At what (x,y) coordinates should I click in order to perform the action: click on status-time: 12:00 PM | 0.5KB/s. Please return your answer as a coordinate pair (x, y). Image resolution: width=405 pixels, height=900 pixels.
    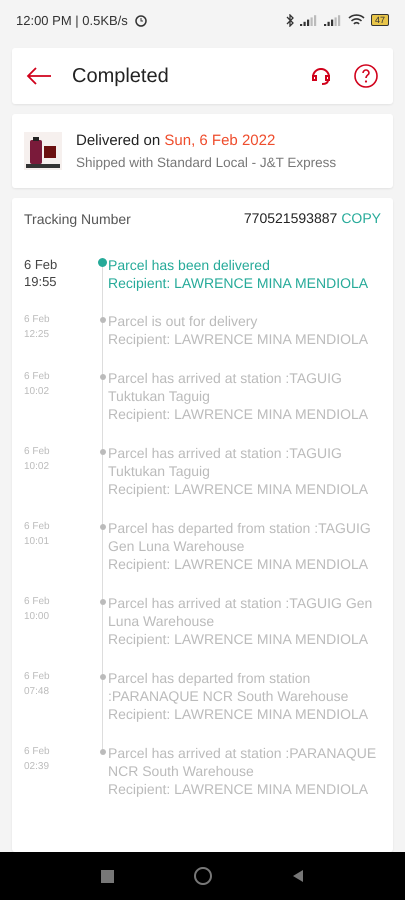
    Looking at the image, I should click on (72, 20).